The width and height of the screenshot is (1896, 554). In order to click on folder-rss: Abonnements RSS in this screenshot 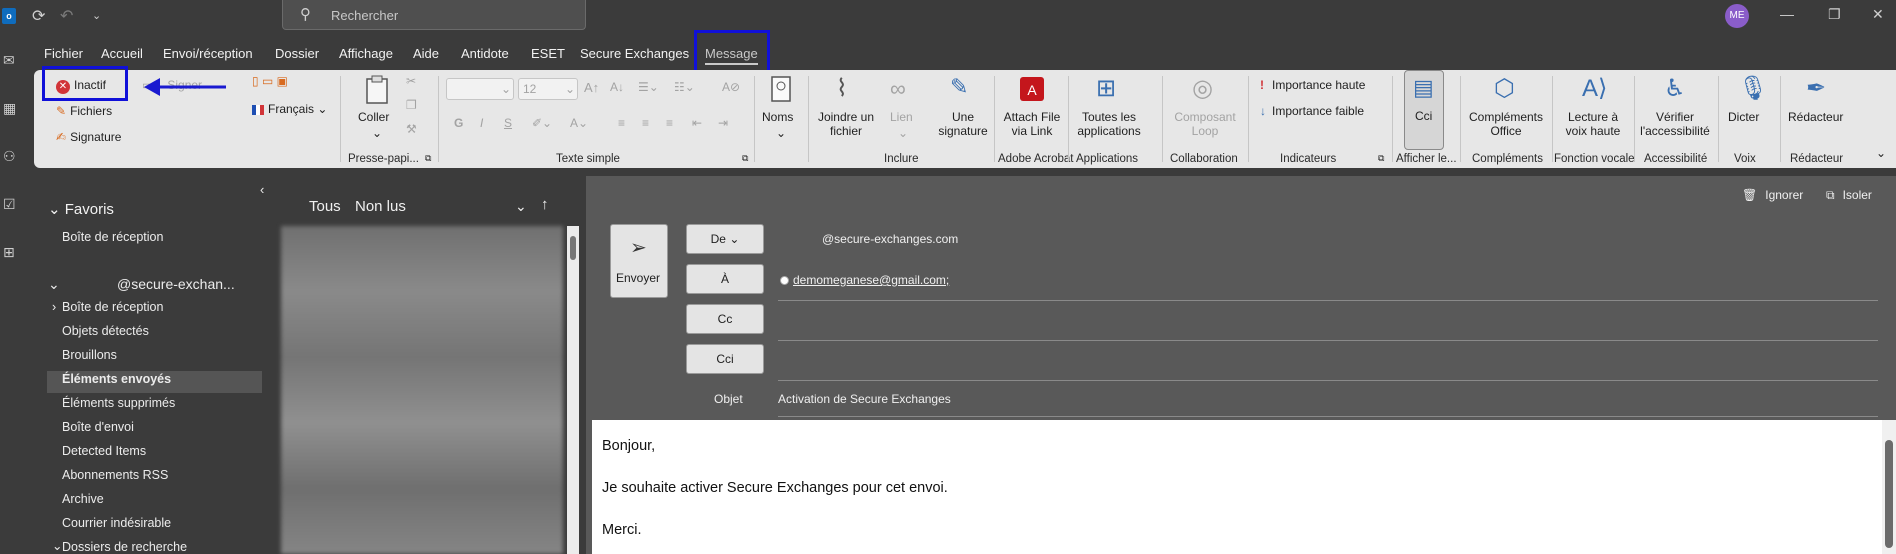, I will do `click(115, 475)`.